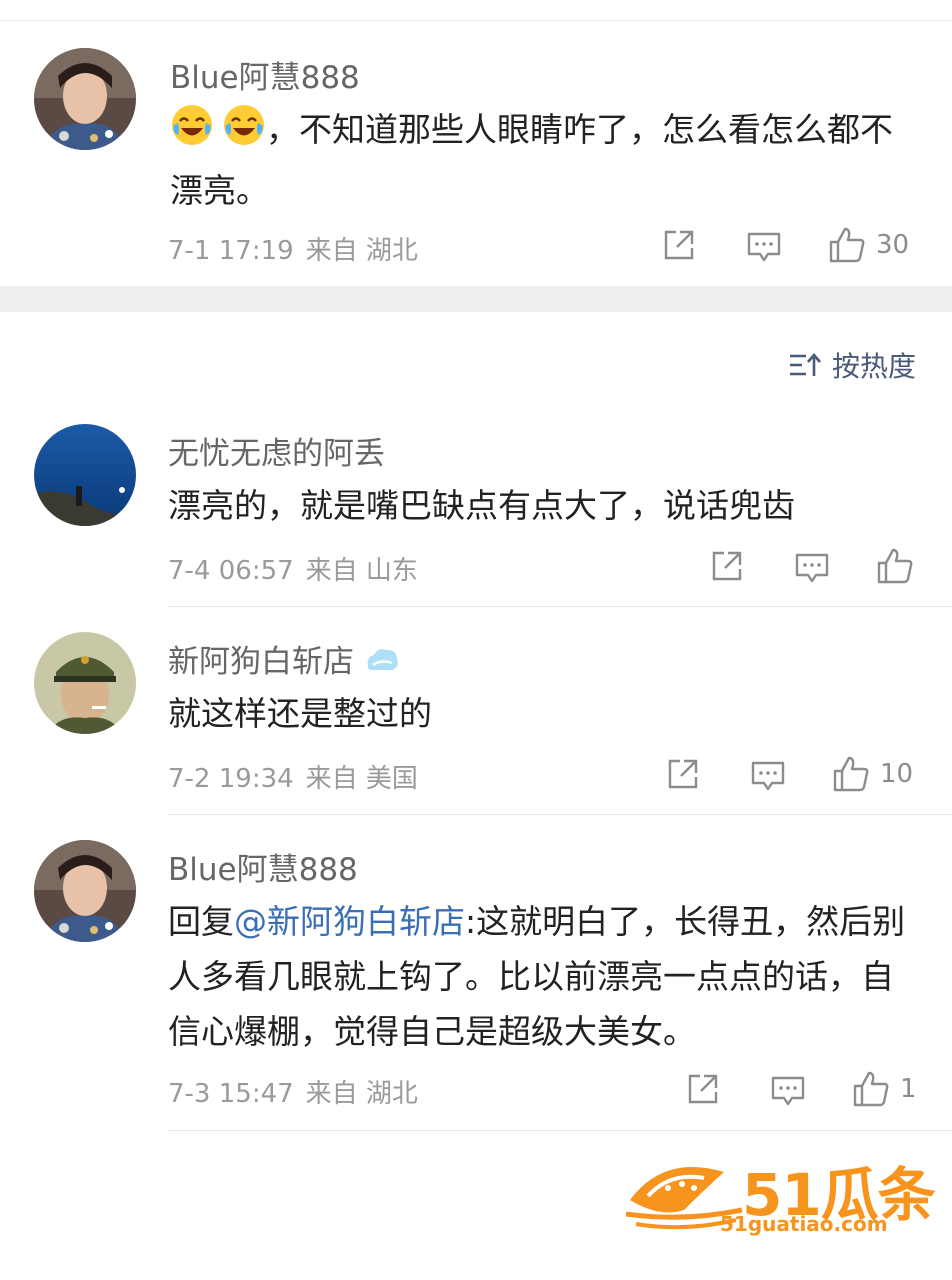 This screenshot has width=952, height=1280. What do you see at coordinates (349, 921) in the screenshot?
I see `mention-link: @新阿狗白斩店` at bounding box center [349, 921].